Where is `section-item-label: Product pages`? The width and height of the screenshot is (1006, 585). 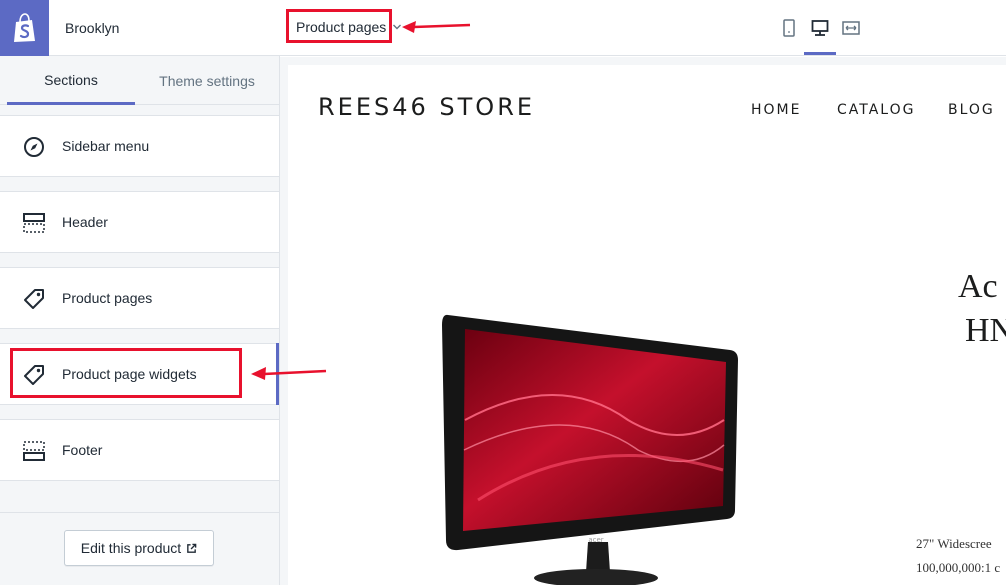
section-item-label: Product pages is located at coordinates (107, 298).